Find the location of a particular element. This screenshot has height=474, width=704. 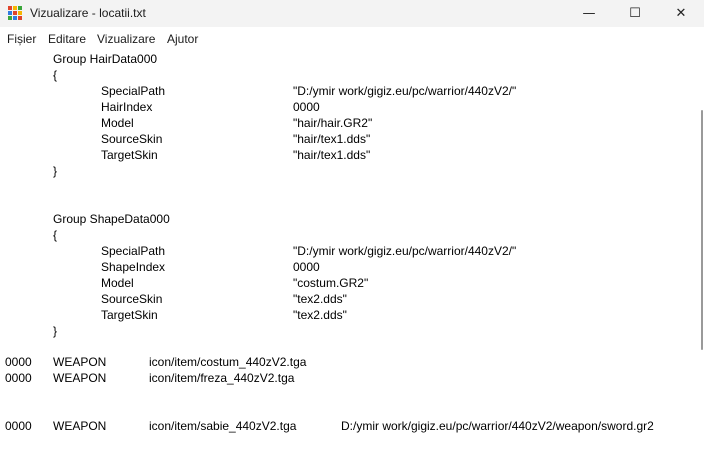

weapon-1-type: WEAPON is located at coordinates (80, 362).